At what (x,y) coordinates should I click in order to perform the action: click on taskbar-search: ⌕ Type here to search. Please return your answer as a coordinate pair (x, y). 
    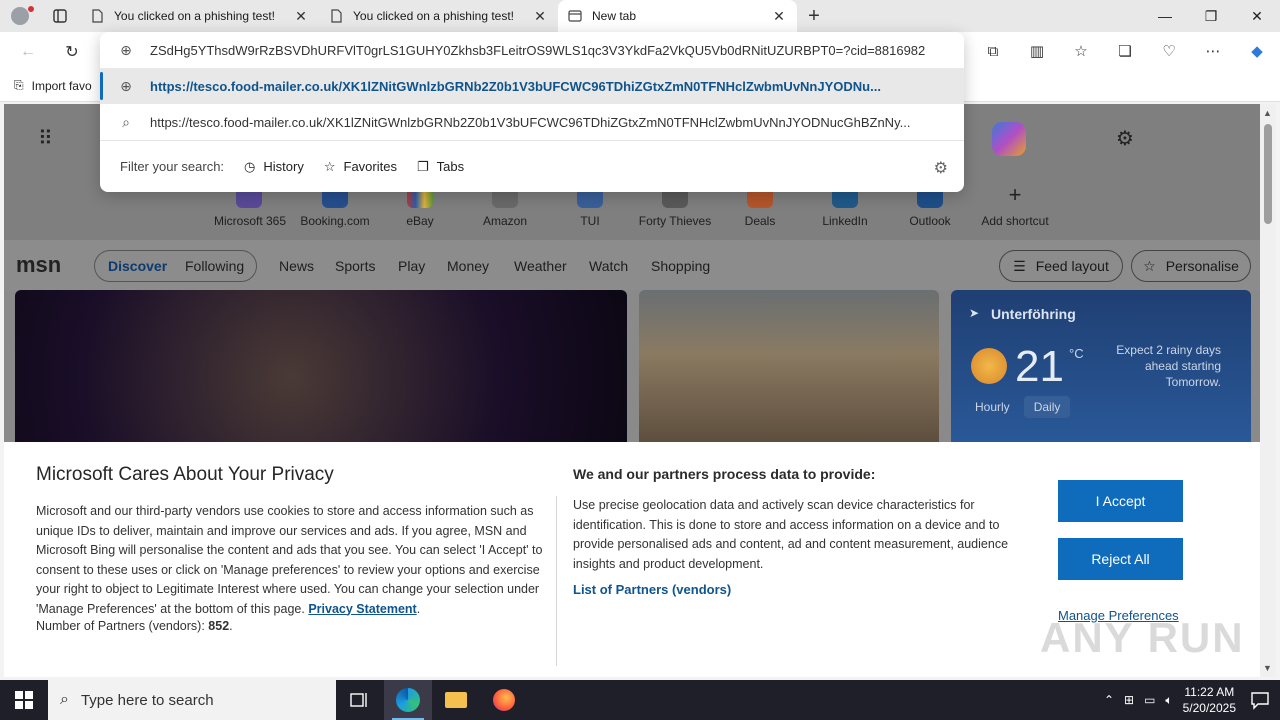
    Looking at the image, I should click on (192, 700).